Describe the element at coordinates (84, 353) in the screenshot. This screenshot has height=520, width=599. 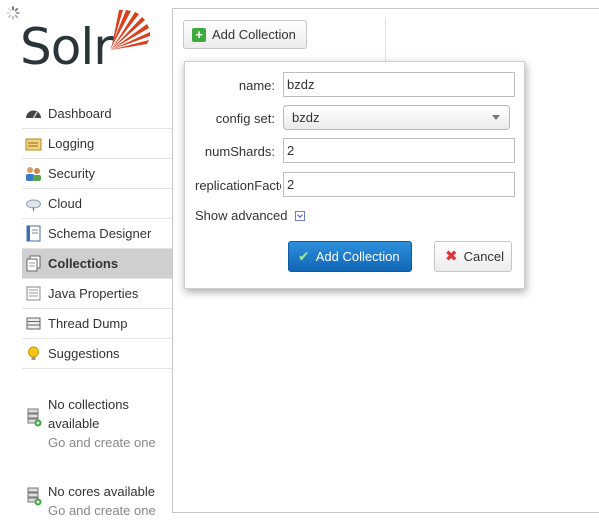
I see `sidebar-item-label: Suggestions` at that location.